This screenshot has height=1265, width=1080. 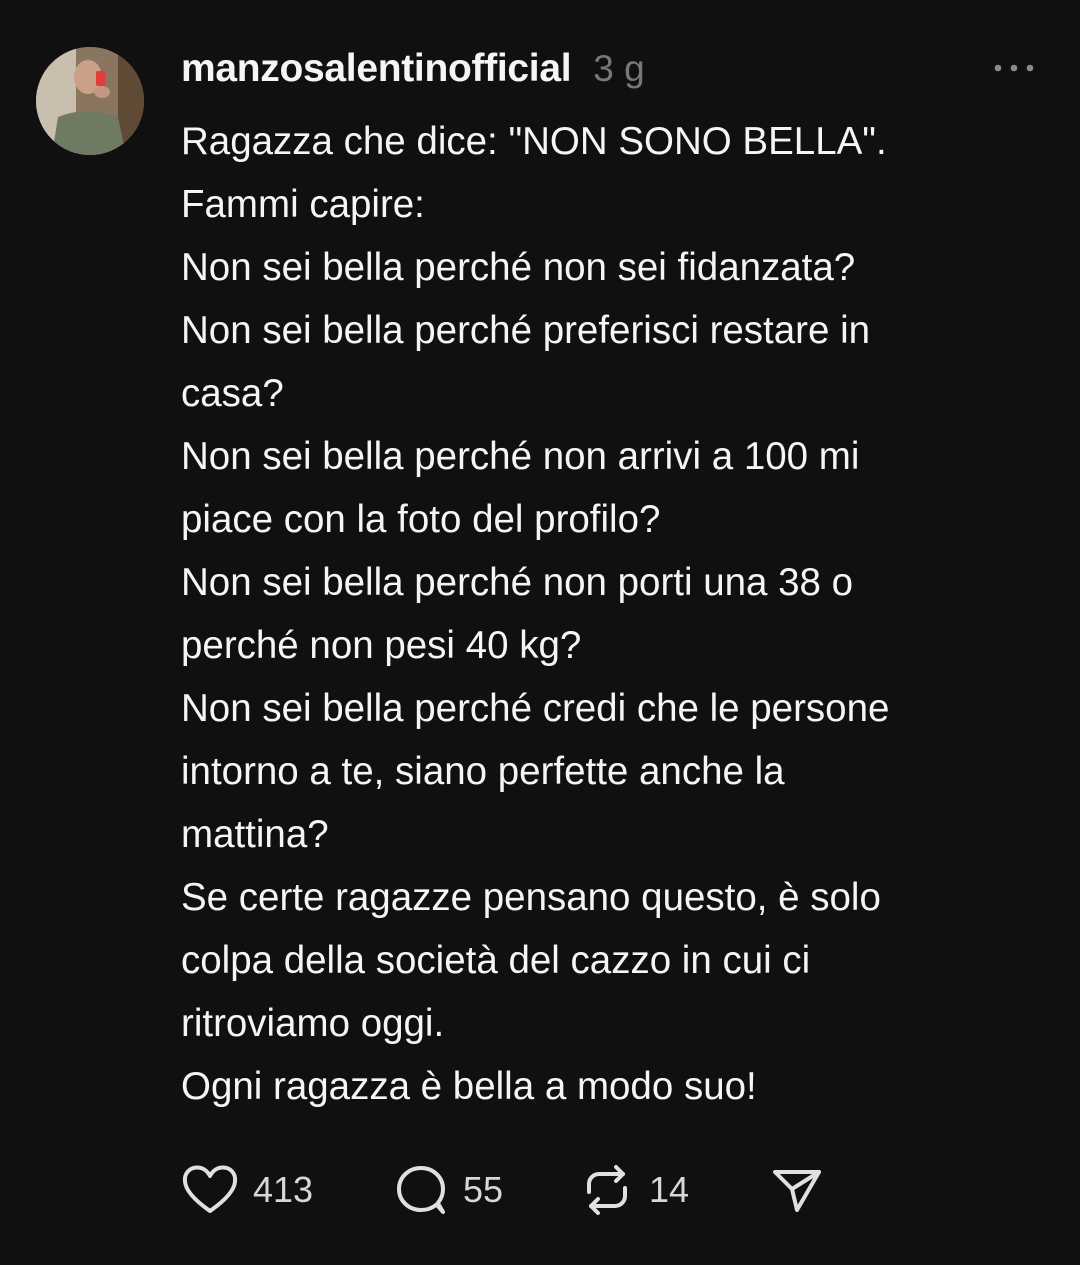 I want to click on send-icon, so click(x=797, y=1191).